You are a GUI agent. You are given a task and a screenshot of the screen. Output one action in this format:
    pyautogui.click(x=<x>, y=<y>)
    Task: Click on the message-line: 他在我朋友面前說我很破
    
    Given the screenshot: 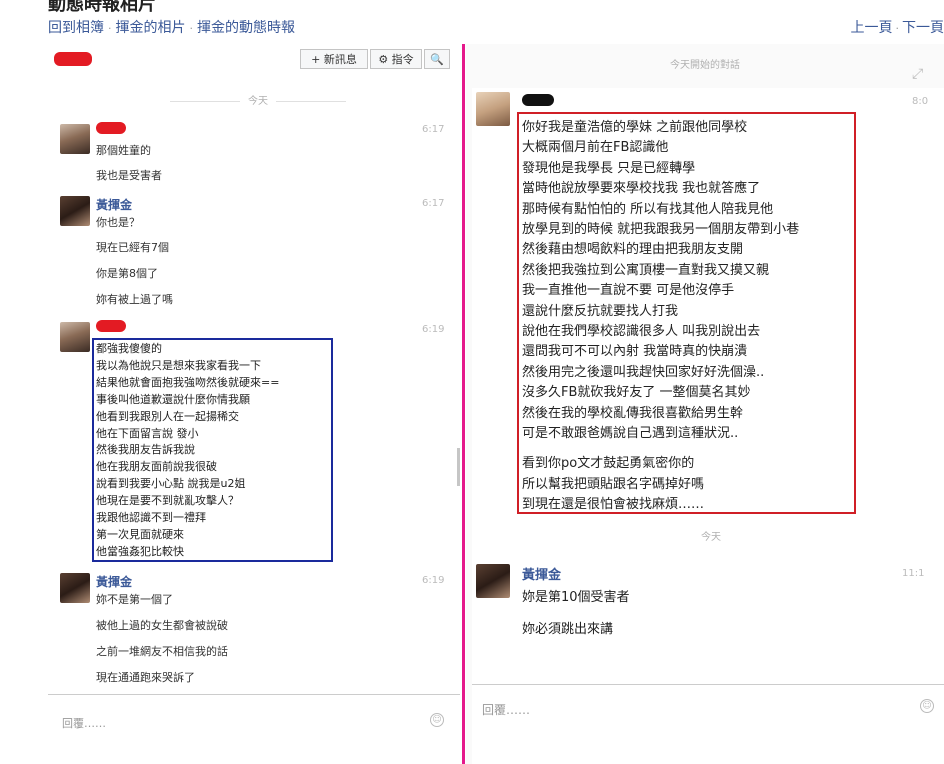 What is the action you would take?
    pyautogui.click(x=156, y=467)
    